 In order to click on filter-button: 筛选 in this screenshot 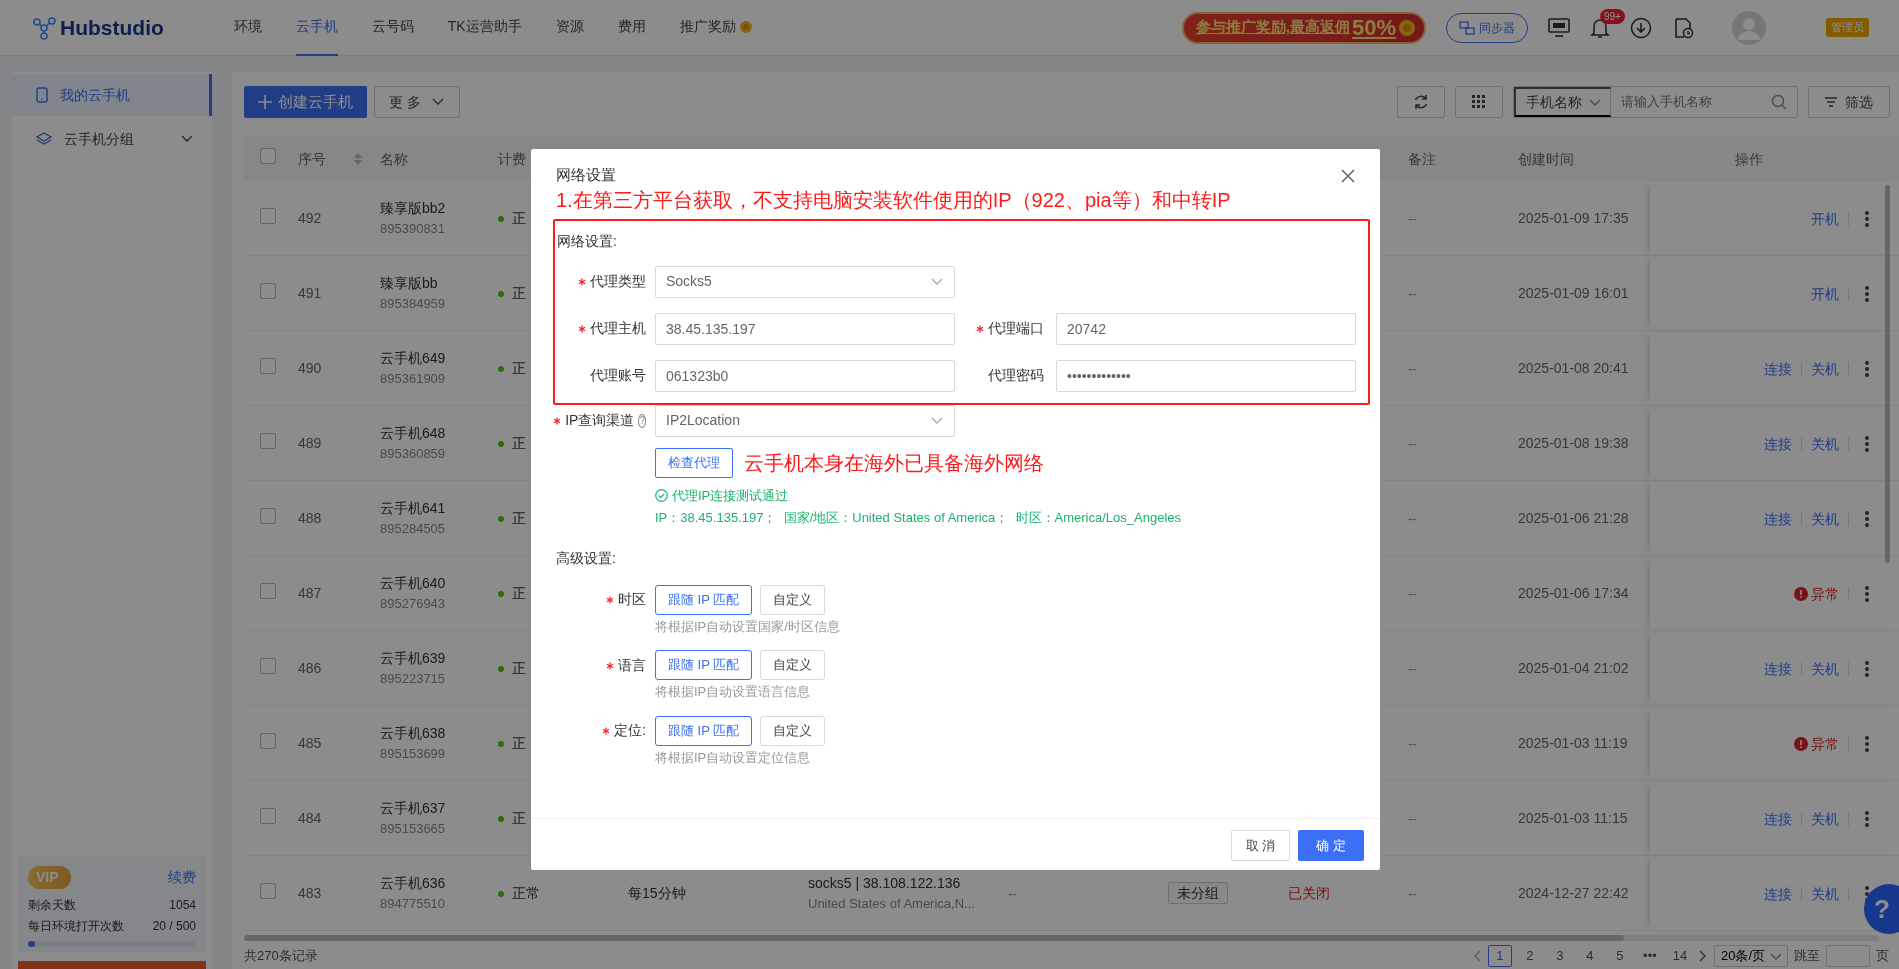, I will do `click(1849, 102)`.